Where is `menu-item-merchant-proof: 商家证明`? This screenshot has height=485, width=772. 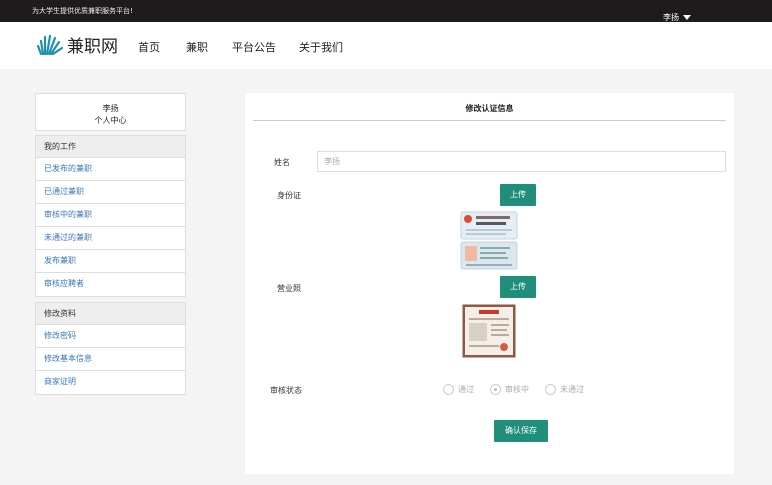 menu-item-merchant-proof: 商家证明 is located at coordinates (110, 382).